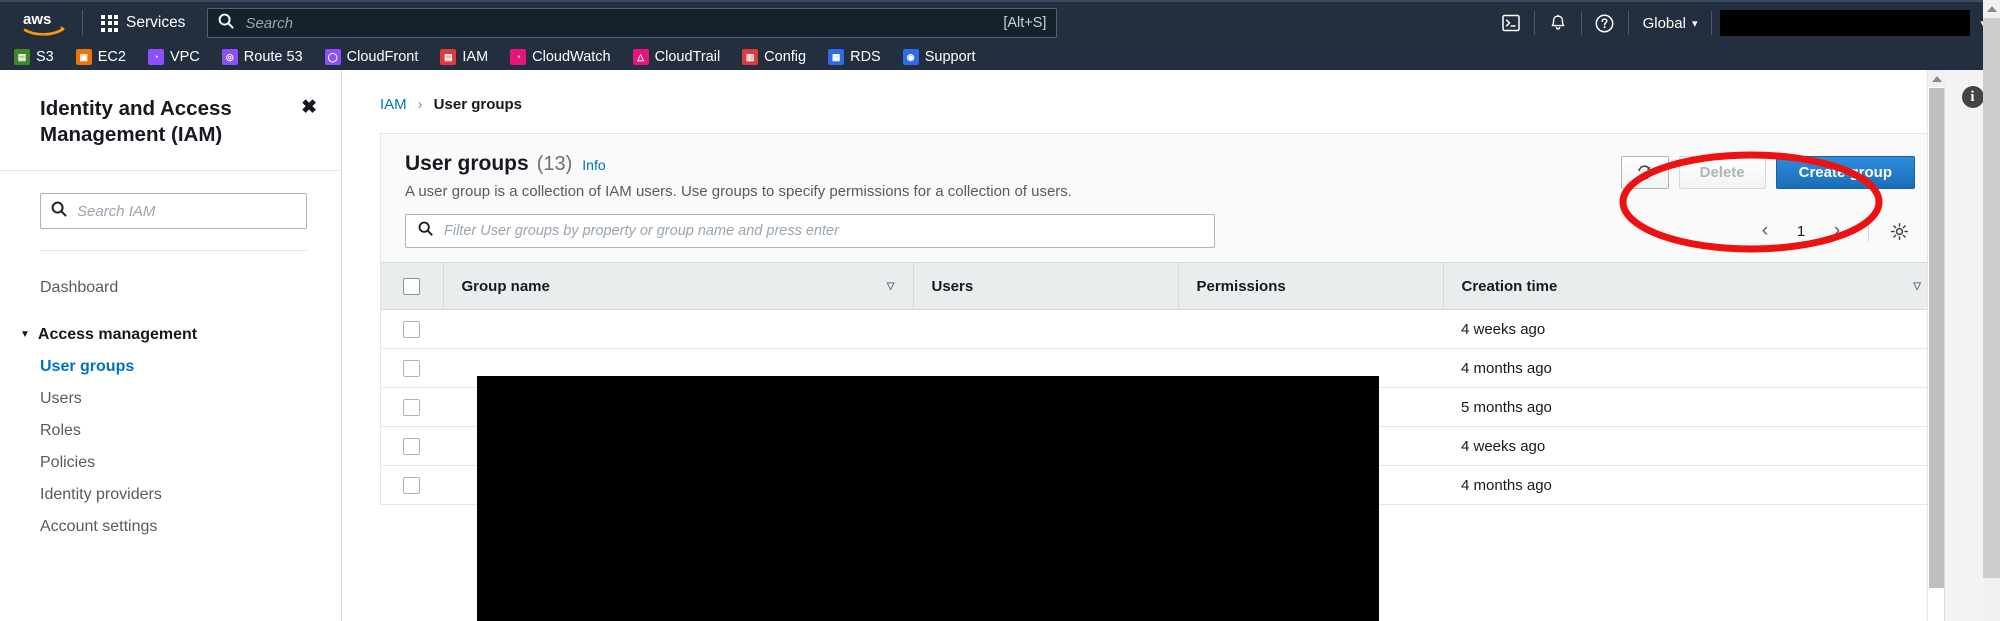 The height and width of the screenshot is (621, 2000). What do you see at coordinates (170, 287) in the screenshot?
I see `sidebar-item-dashboard: Dashboard` at bounding box center [170, 287].